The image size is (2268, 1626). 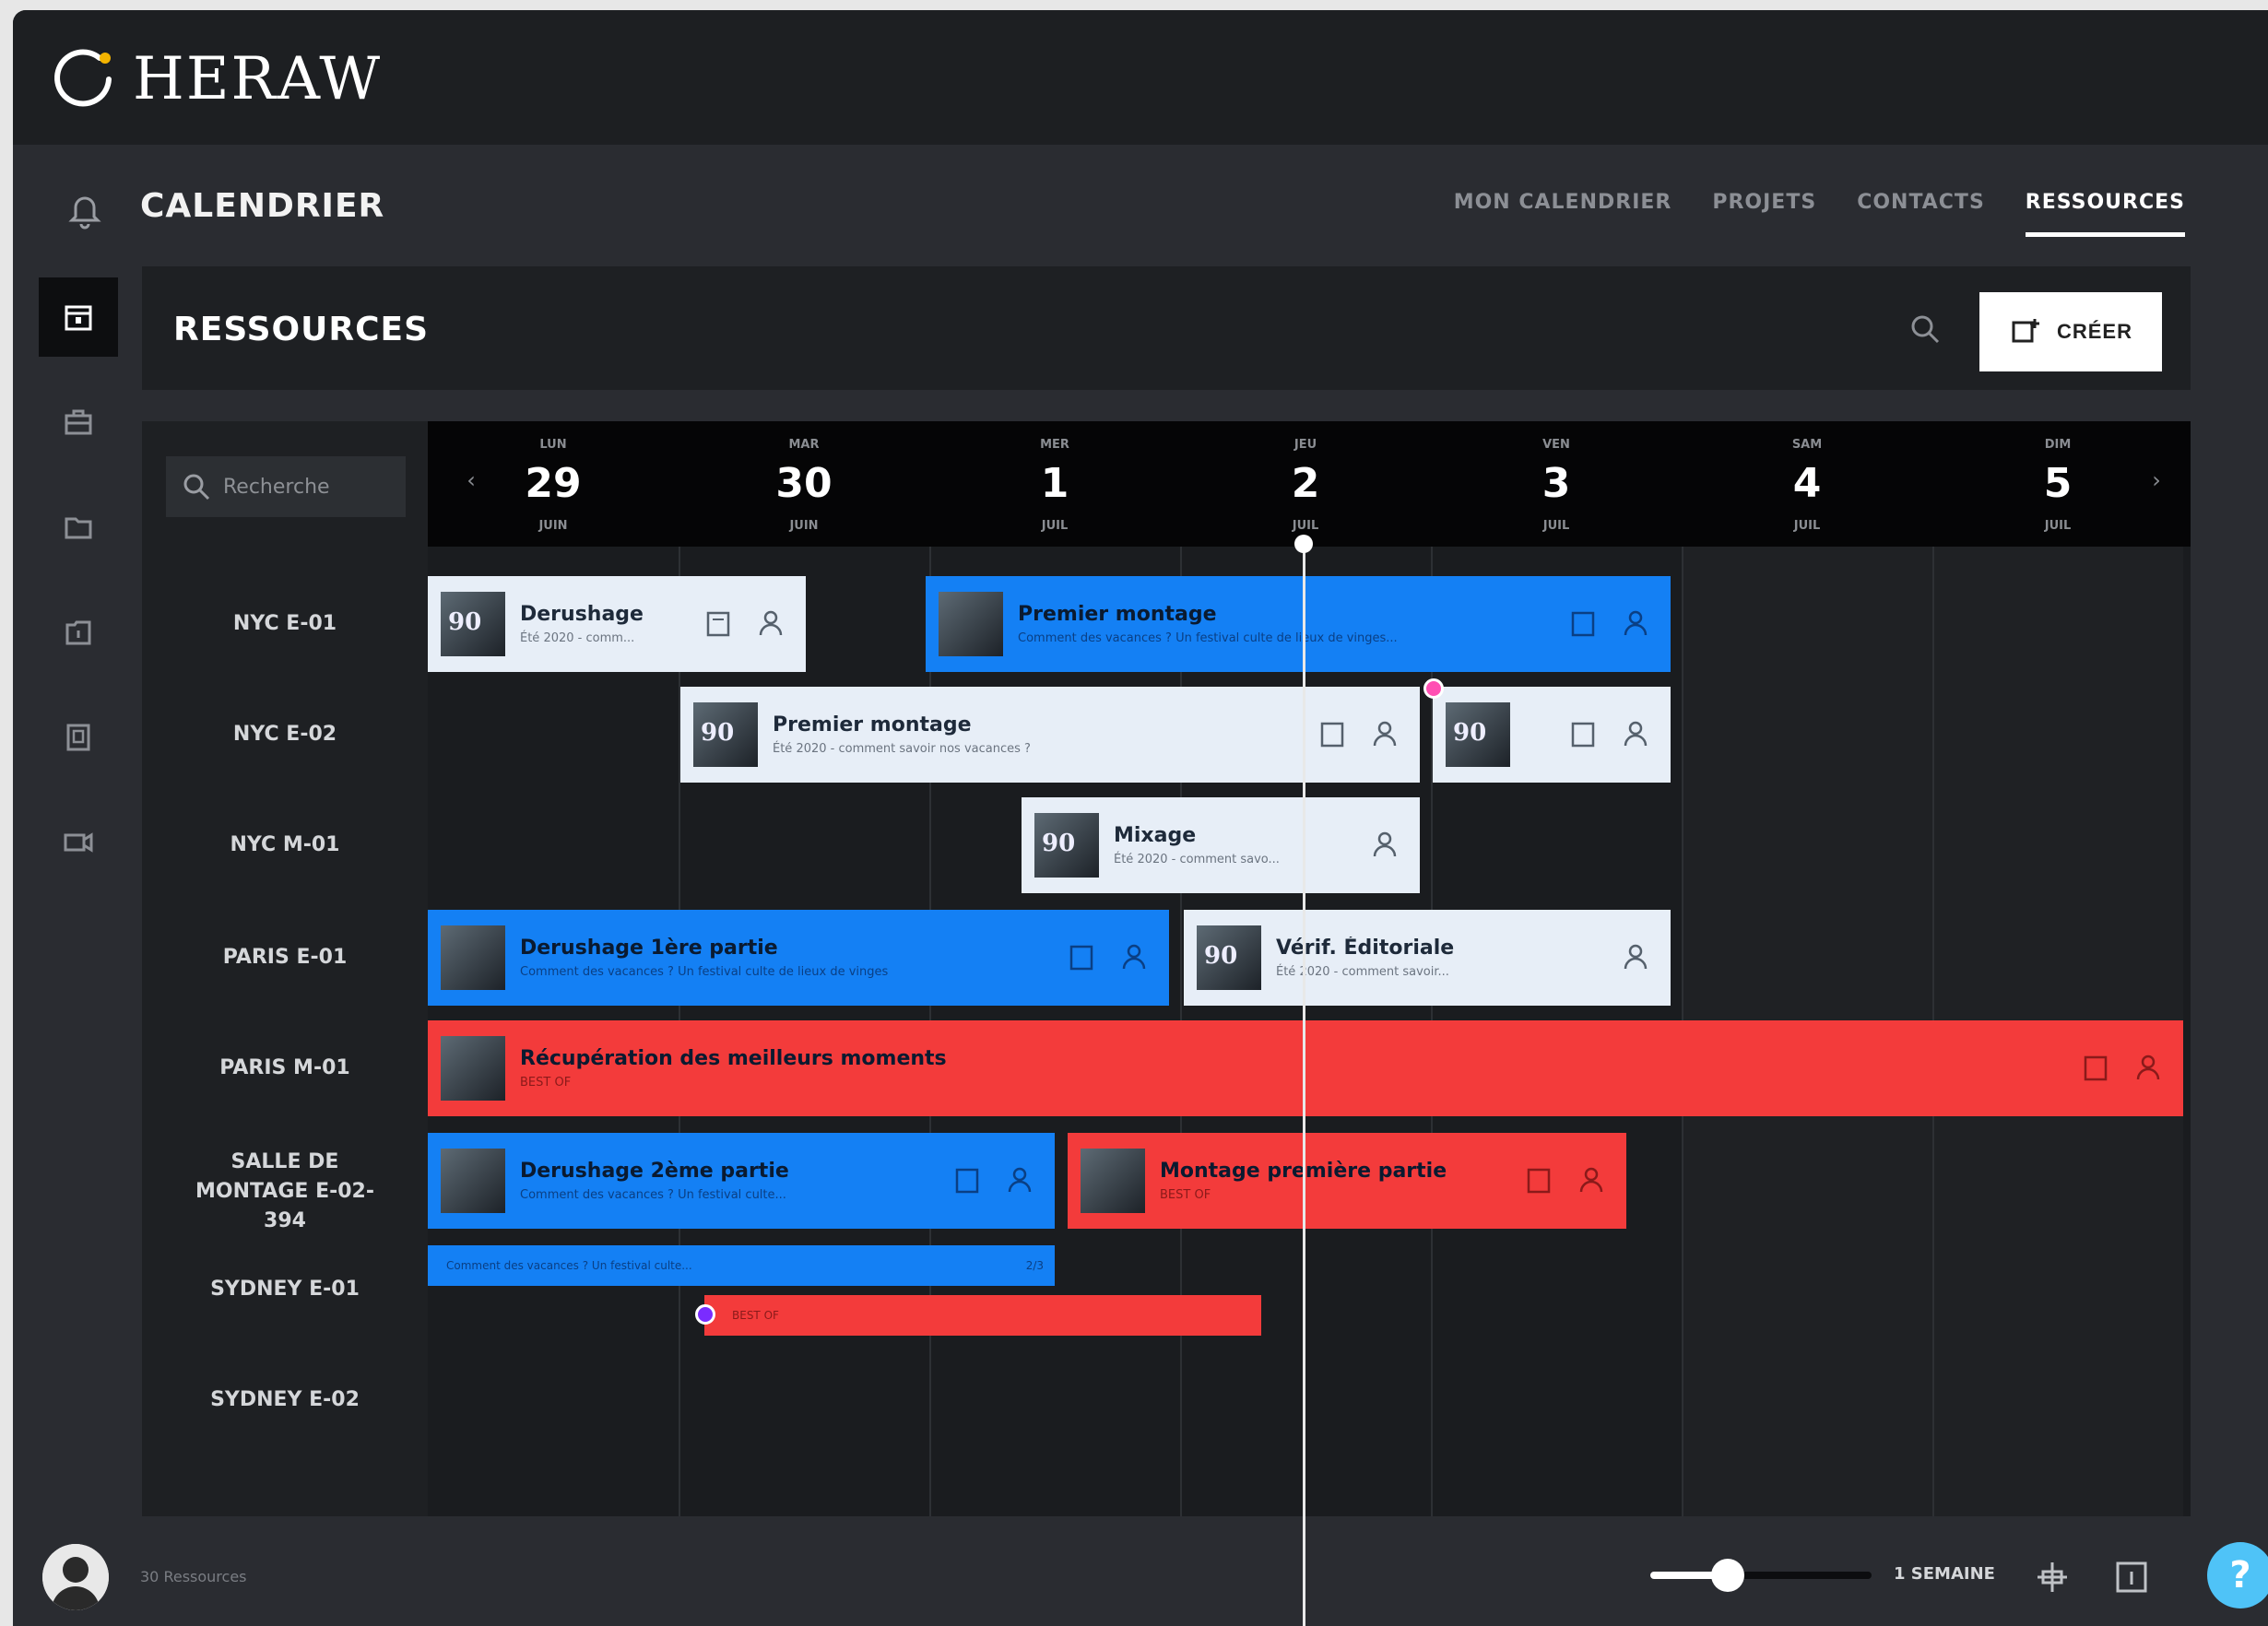 What do you see at coordinates (285, 734) in the screenshot?
I see `resource-label: NYC E-02` at bounding box center [285, 734].